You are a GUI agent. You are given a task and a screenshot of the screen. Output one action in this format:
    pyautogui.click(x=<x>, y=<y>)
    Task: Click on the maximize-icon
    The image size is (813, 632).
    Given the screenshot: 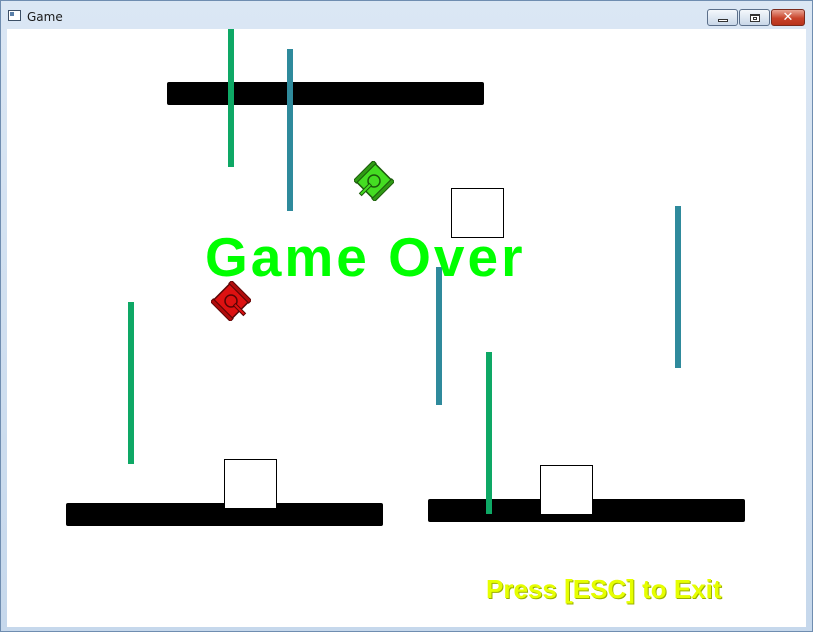 What is the action you would take?
    pyautogui.click(x=755, y=18)
    